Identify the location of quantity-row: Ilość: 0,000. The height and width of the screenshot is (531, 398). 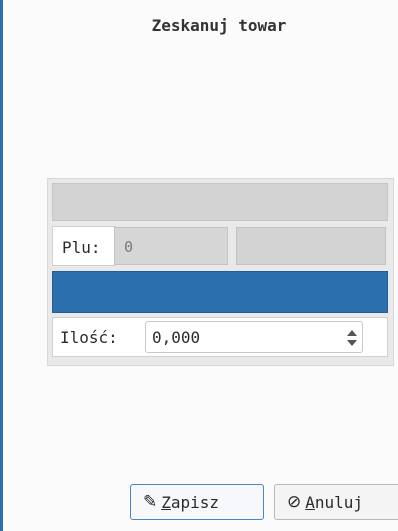
(220, 337).